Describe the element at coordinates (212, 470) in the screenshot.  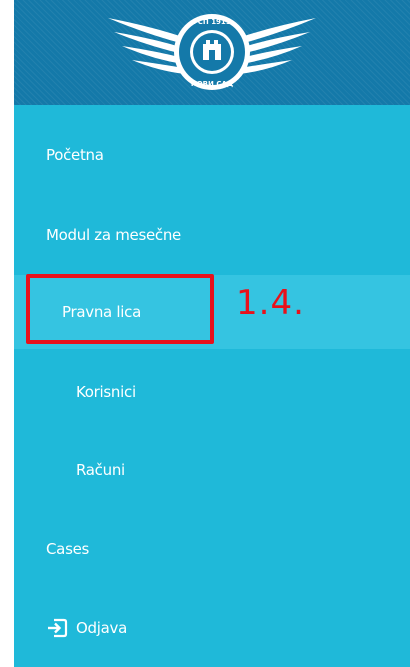
I see `nav-item-racuni: Računi` at that location.